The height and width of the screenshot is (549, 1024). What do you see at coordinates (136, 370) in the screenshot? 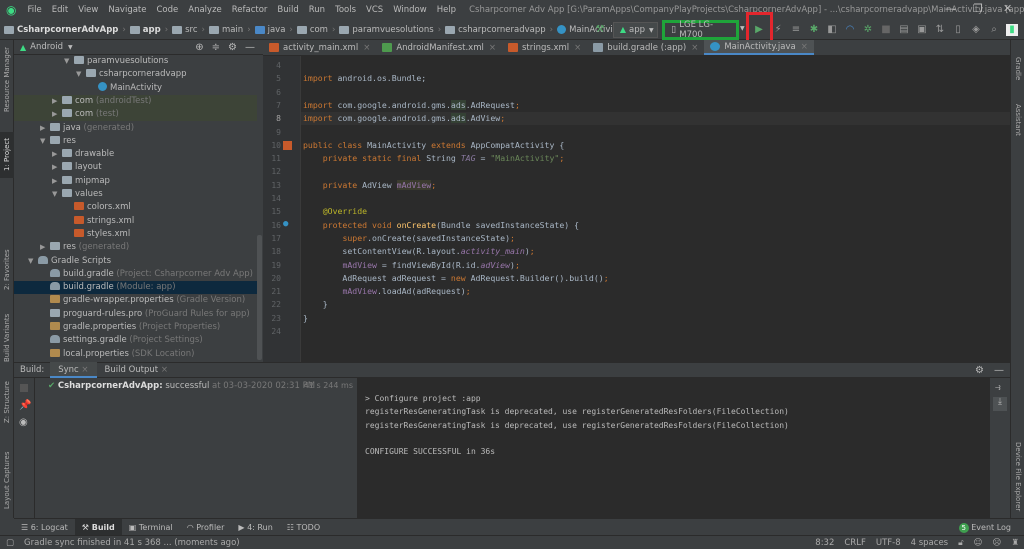
I see `tab-build-output: Build Output ×` at bounding box center [136, 370].